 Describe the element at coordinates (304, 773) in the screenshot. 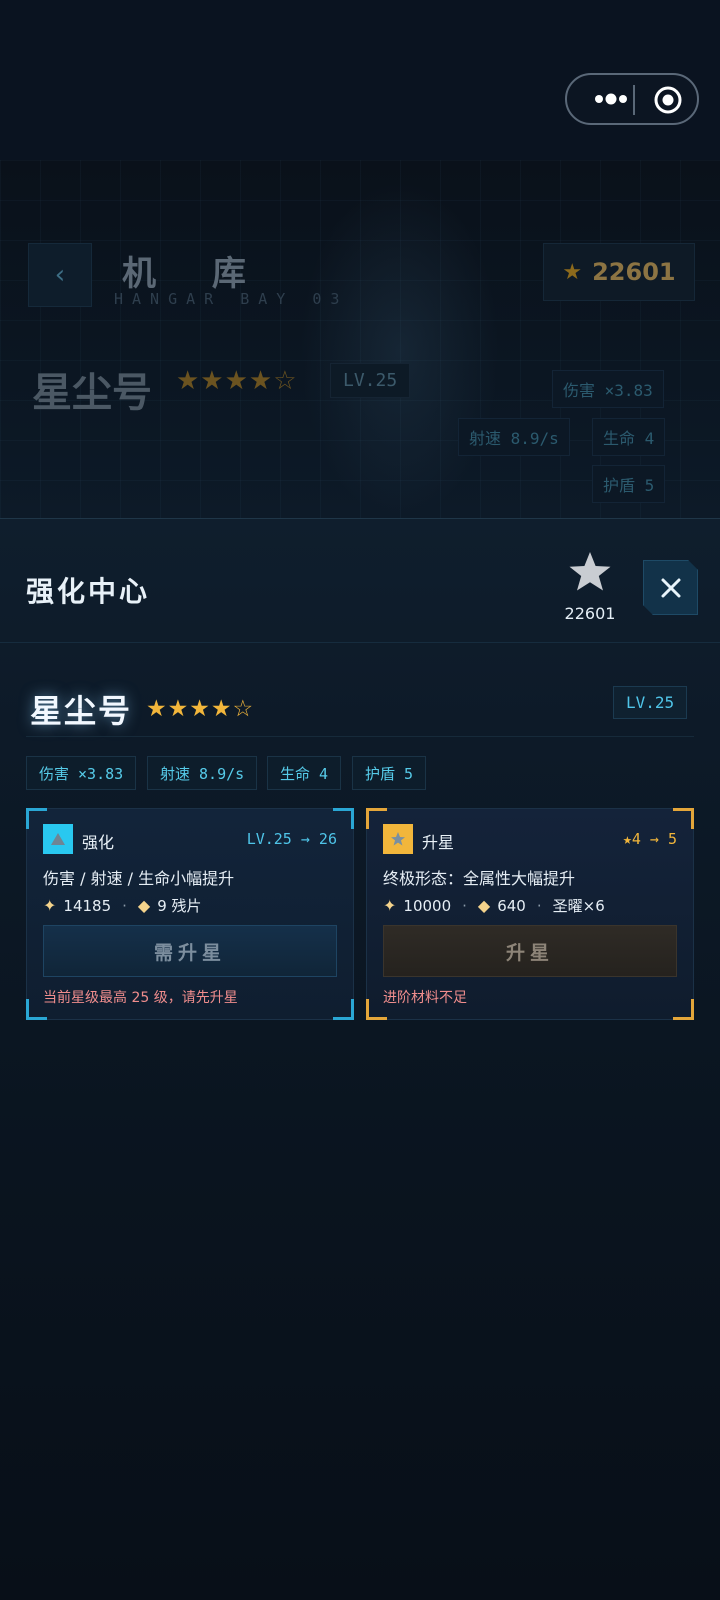

I see `stat-chip-hp: 生命 4` at that location.